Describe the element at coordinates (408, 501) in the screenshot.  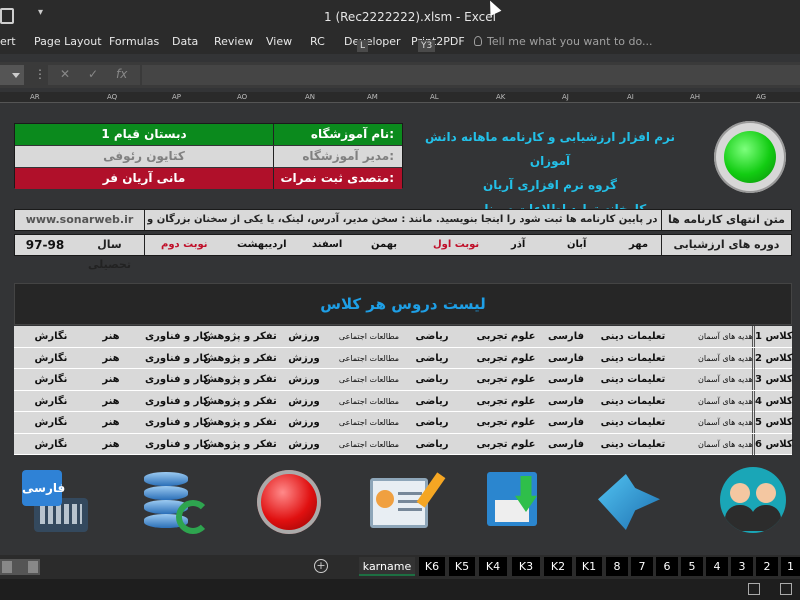
I see `id-card-icon` at that location.